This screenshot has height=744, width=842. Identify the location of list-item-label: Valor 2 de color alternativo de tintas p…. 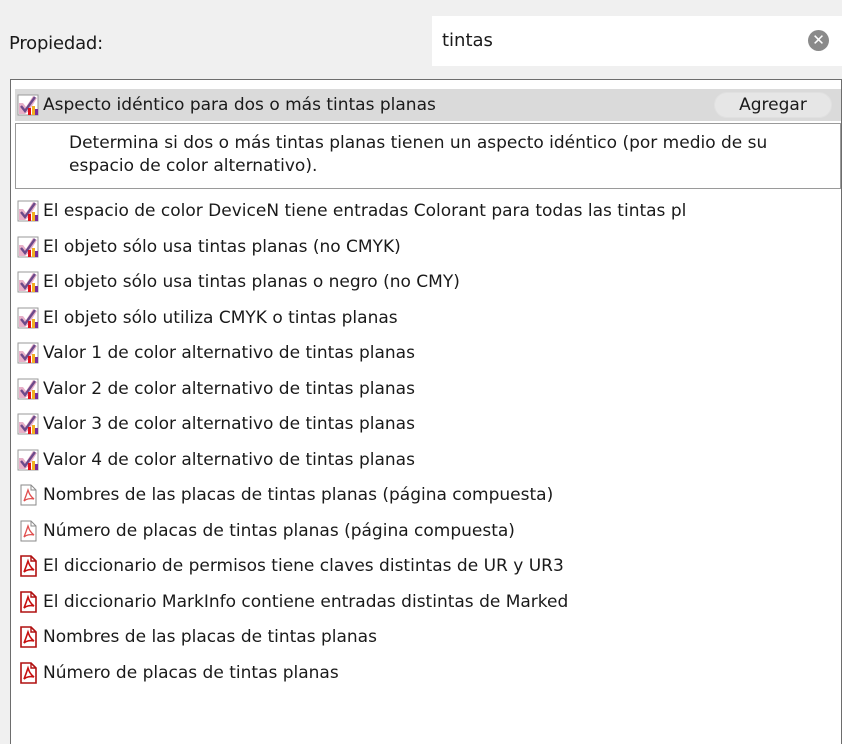
(229, 388).